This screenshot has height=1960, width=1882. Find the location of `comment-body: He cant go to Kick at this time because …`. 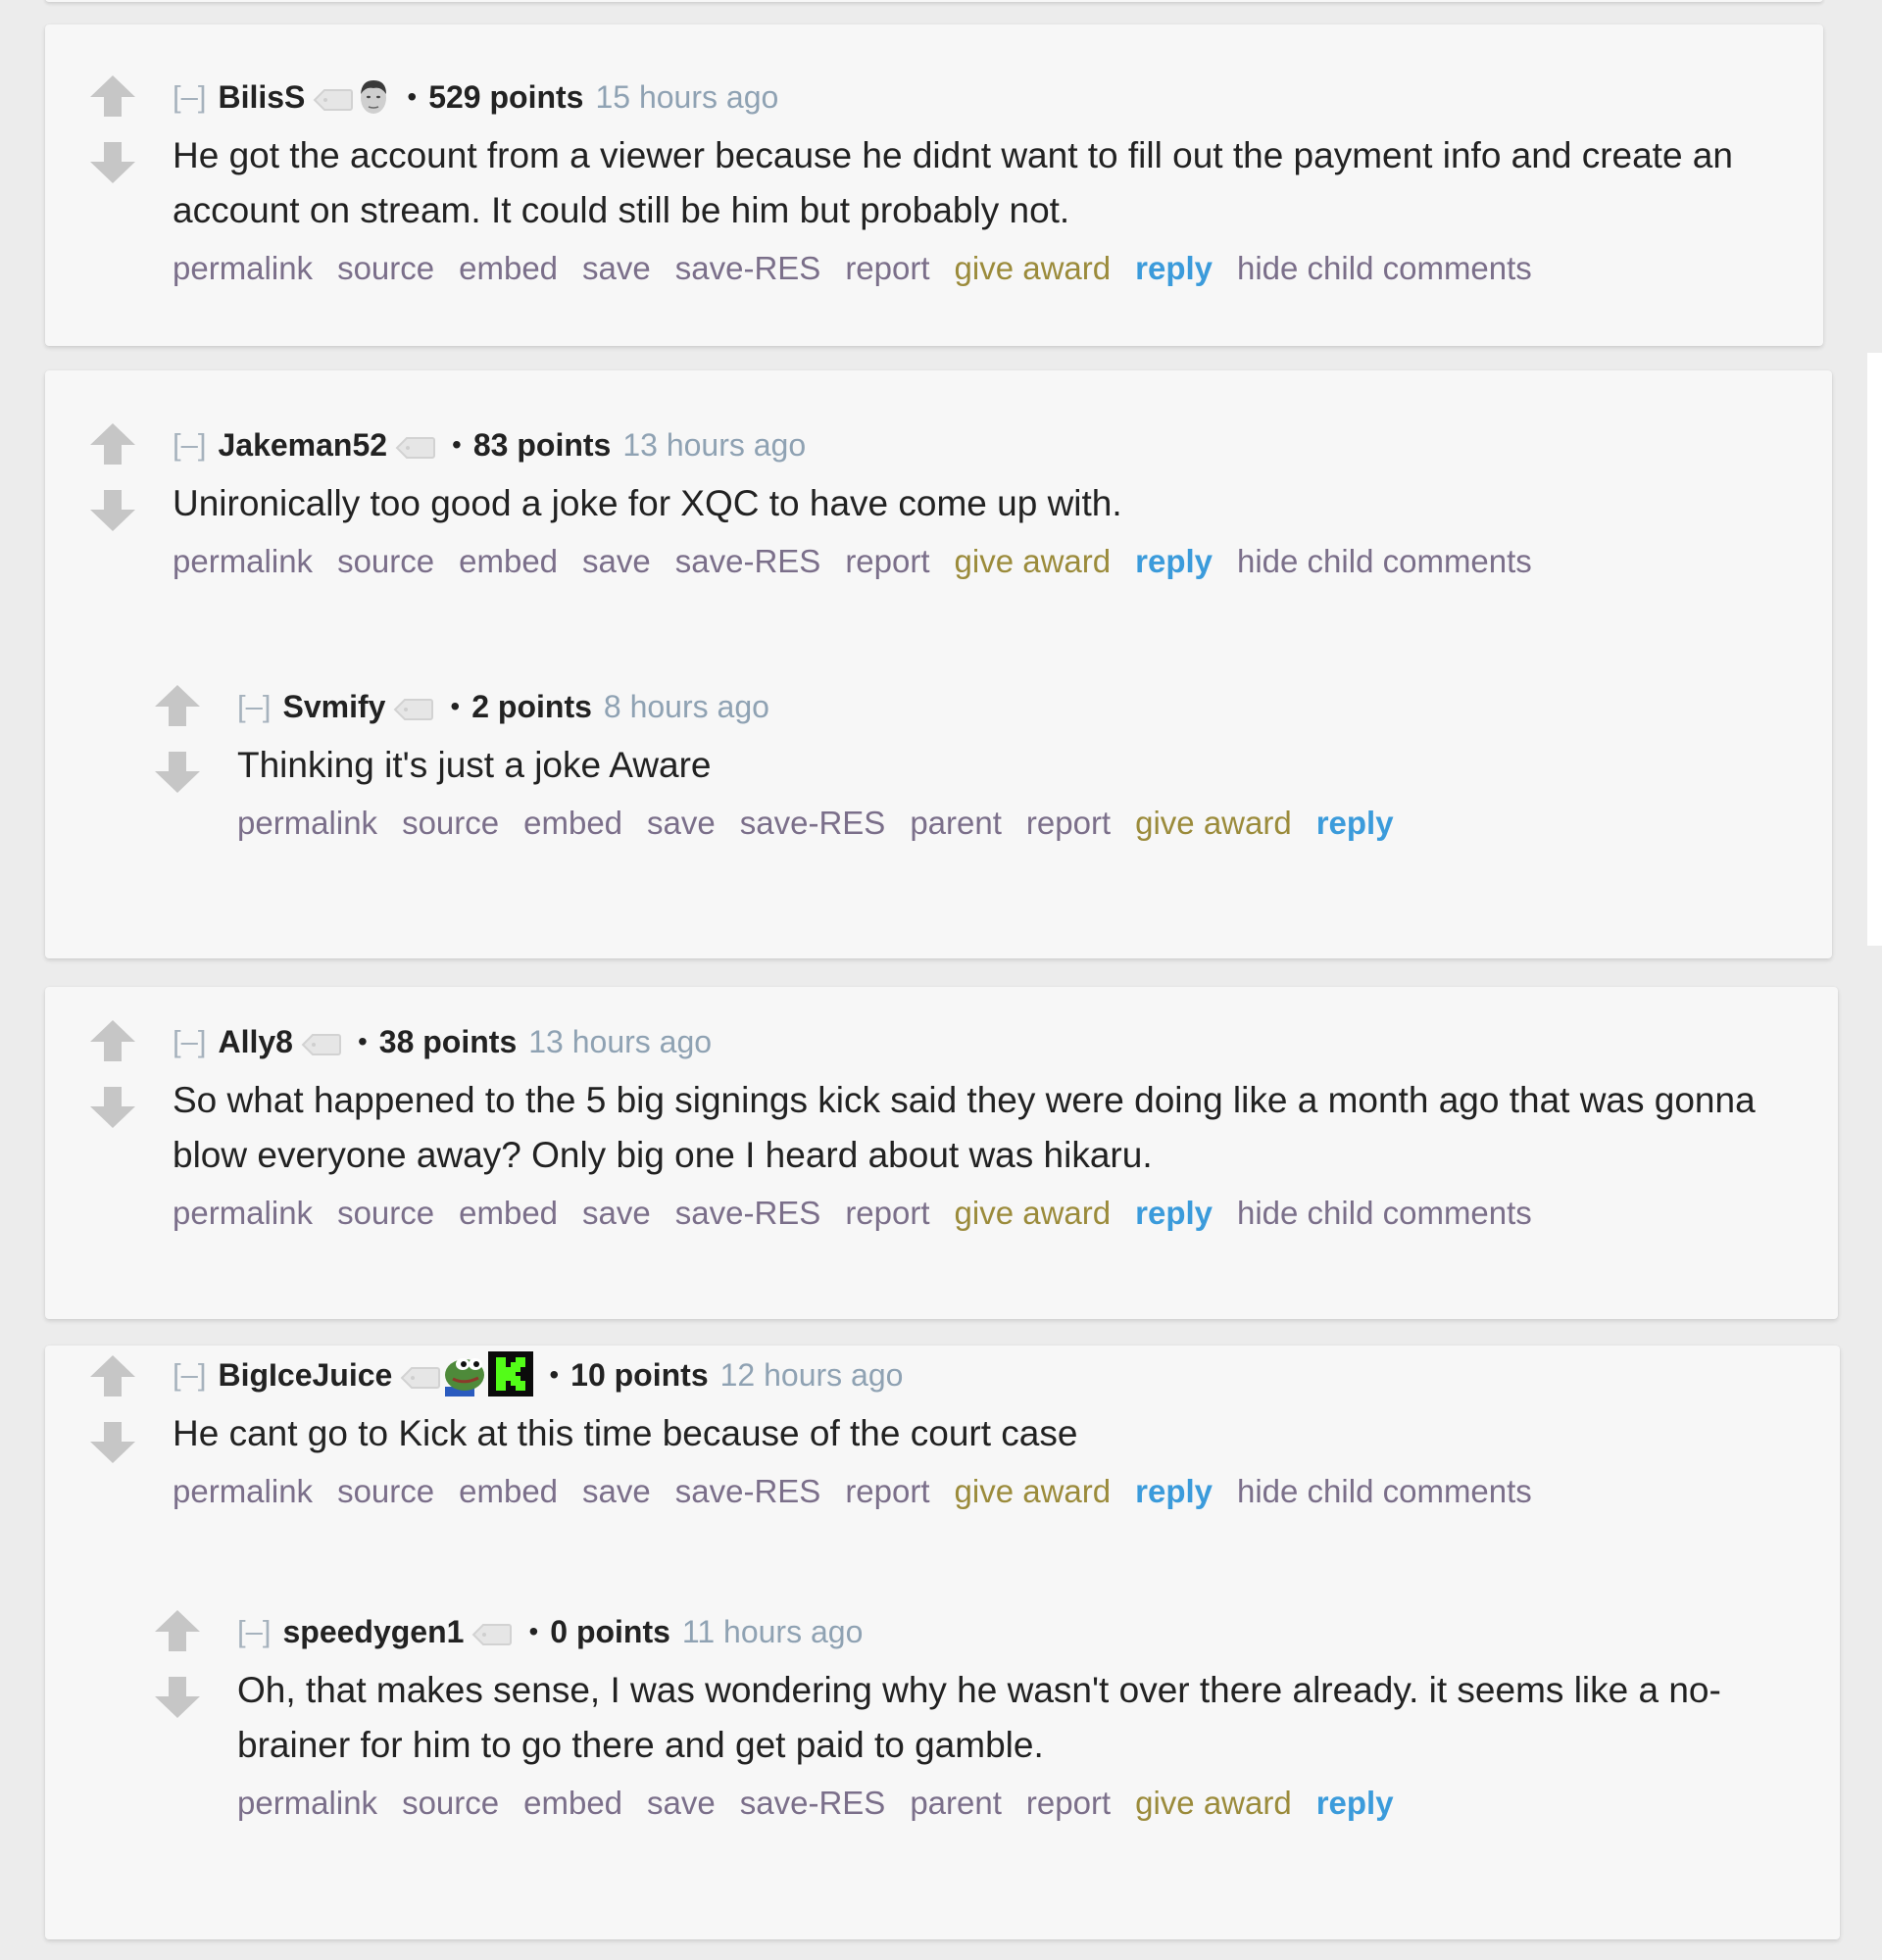

comment-body: He cant go to Kick at this time because … is located at coordinates (626, 1433).